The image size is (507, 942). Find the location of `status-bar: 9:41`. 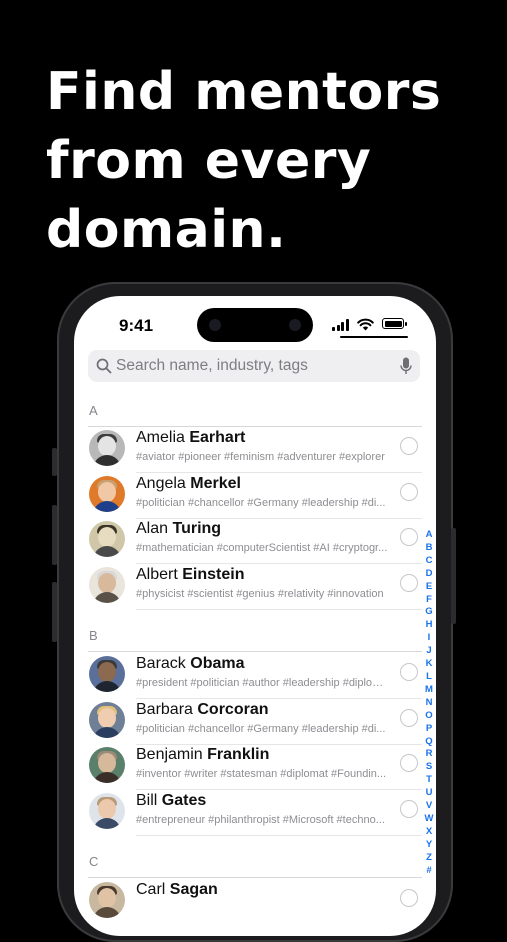

status-bar: 9:41 is located at coordinates (255, 324).